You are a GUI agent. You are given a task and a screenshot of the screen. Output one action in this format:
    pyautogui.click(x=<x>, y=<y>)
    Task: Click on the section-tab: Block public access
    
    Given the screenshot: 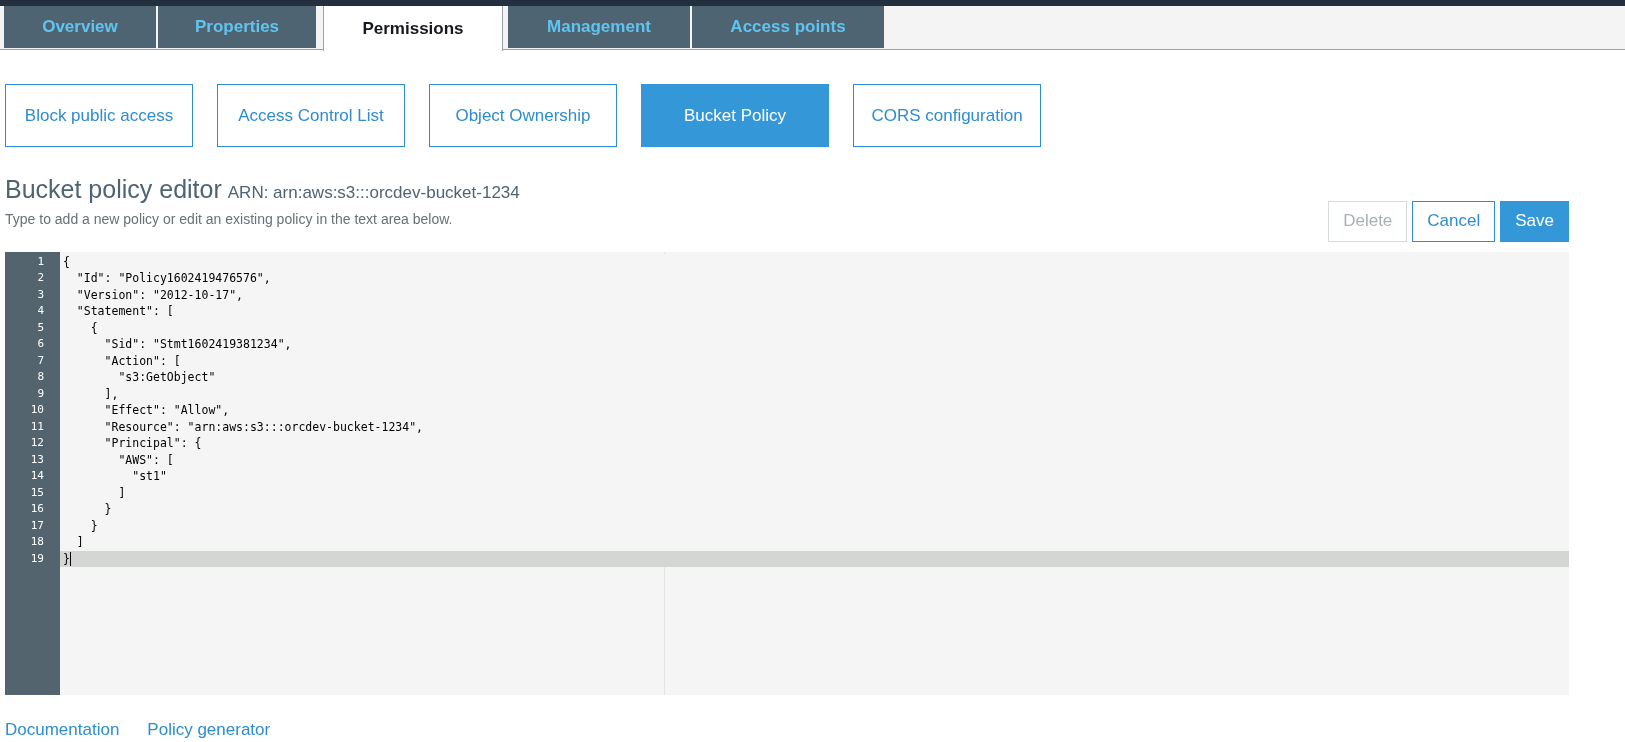 What is the action you would take?
    pyautogui.click(x=99, y=115)
    